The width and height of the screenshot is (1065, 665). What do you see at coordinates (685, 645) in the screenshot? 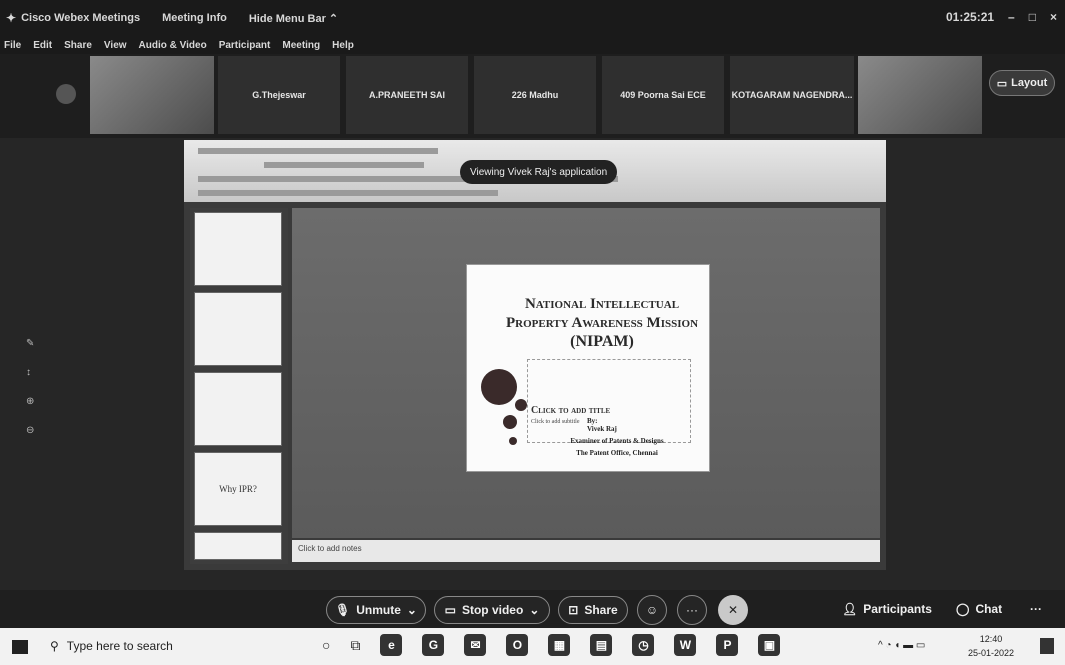
I see `word-icon: W` at bounding box center [685, 645].